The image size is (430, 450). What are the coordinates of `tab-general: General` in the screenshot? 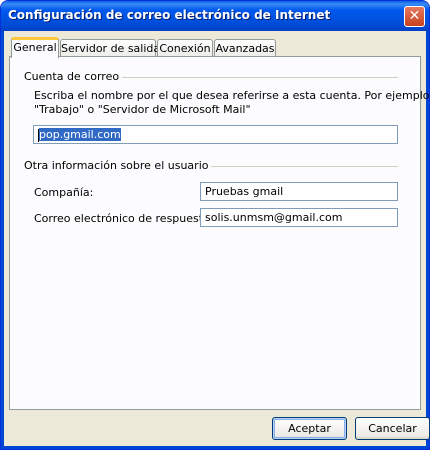 It's located at (35, 47).